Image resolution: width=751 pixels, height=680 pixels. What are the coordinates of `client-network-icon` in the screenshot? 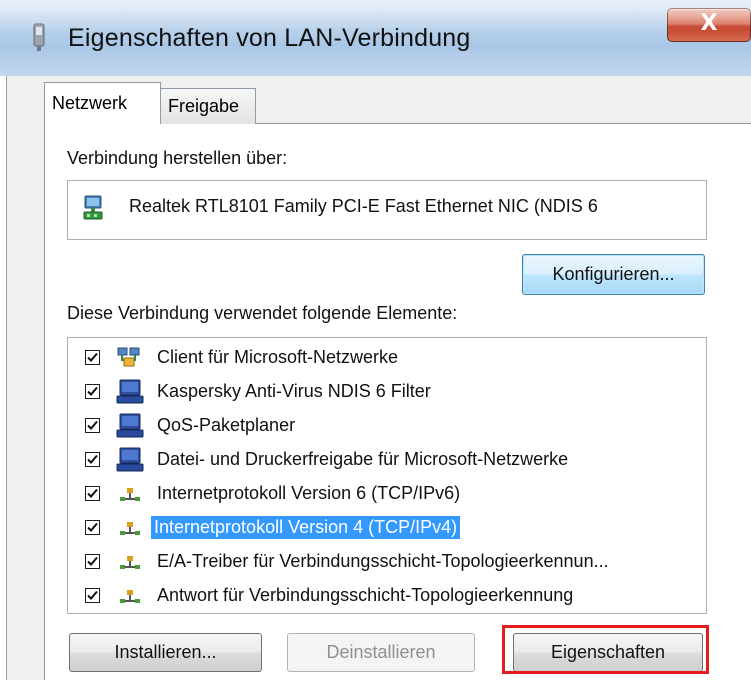 It's located at (128, 357).